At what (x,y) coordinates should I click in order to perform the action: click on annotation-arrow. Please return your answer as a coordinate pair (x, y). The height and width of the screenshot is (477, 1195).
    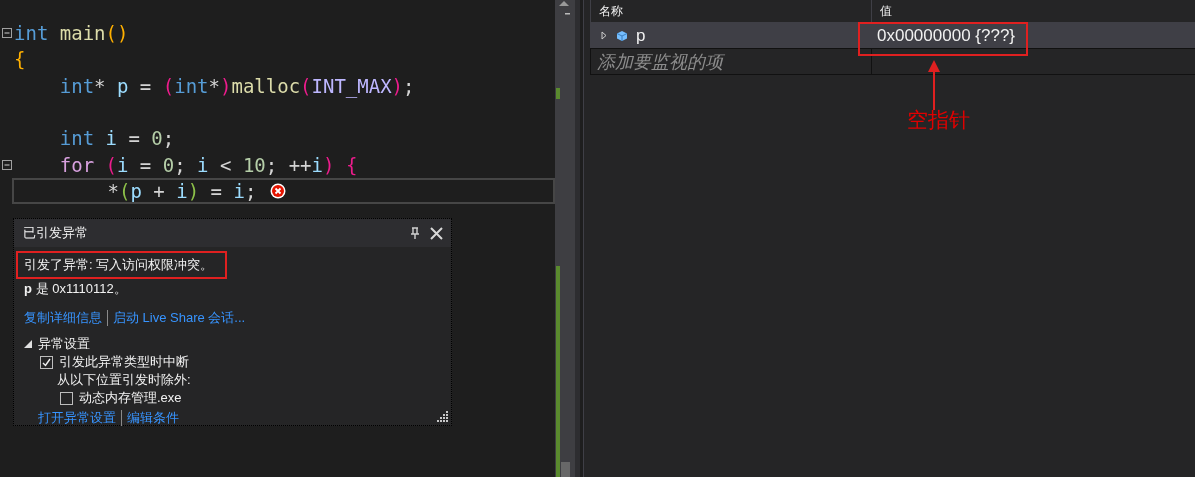
    Looking at the image, I should click on (934, 85).